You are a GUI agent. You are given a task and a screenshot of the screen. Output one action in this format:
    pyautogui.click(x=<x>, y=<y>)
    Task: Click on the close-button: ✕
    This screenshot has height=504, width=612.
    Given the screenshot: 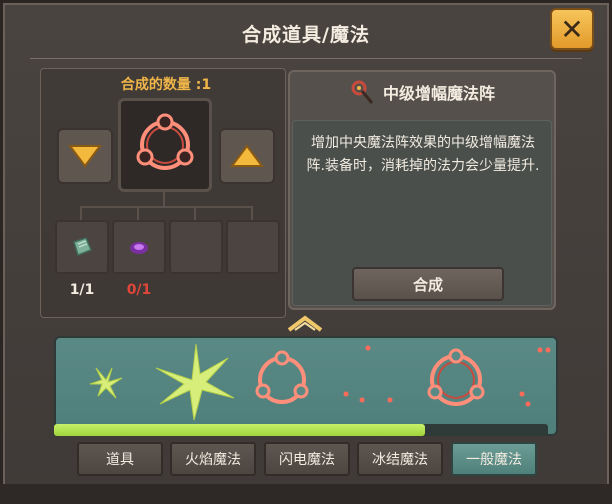 What is the action you would take?
    pyautogui.click(x=572, y=29)
    